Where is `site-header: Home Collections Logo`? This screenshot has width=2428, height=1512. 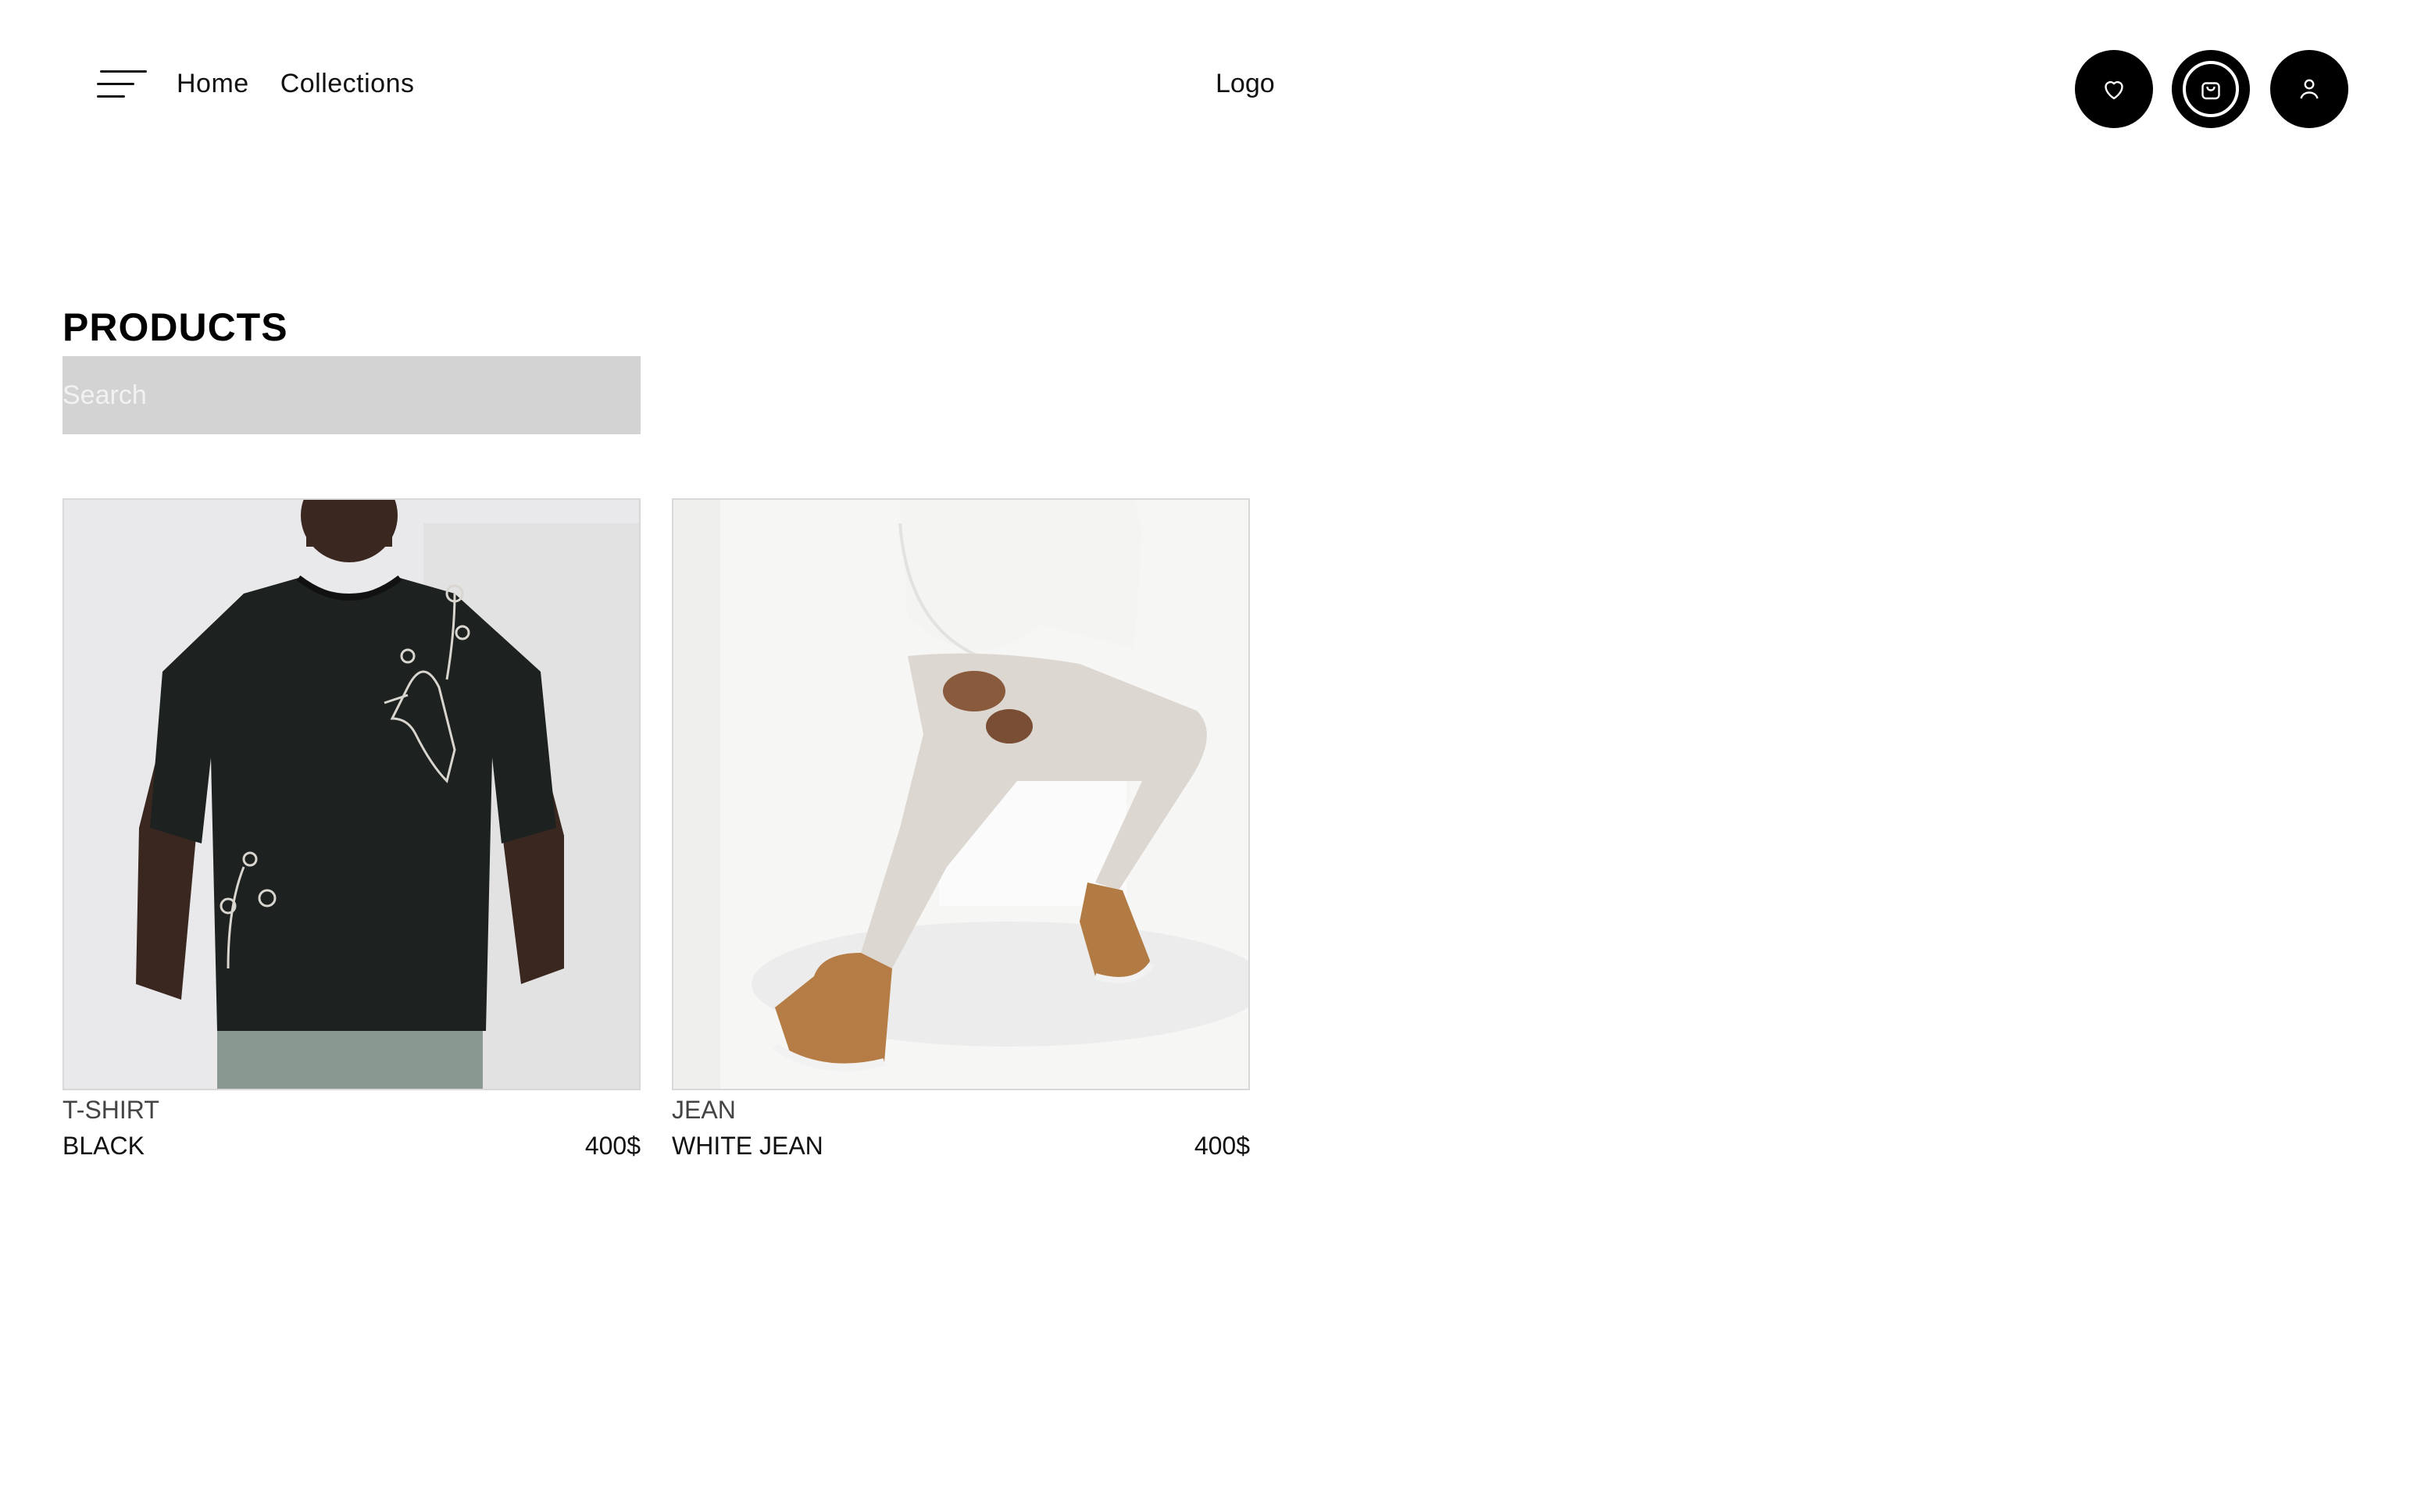
site-header: Home Collections Logo is located at coordinates (1214, 90).